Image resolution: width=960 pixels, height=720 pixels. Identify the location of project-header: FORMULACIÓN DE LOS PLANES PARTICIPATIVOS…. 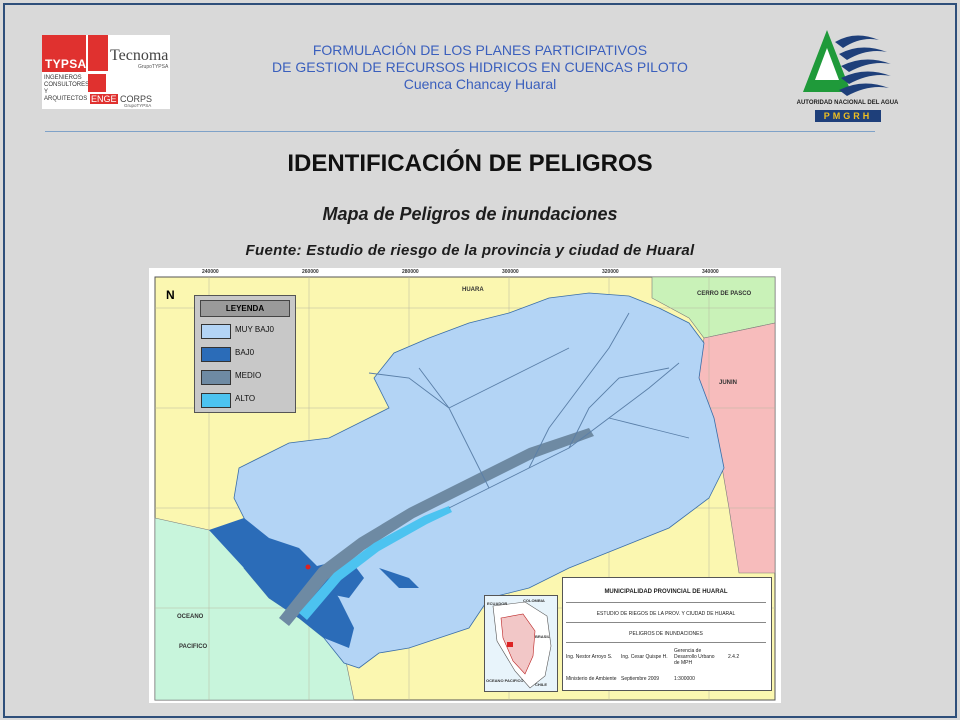
(480, 67).